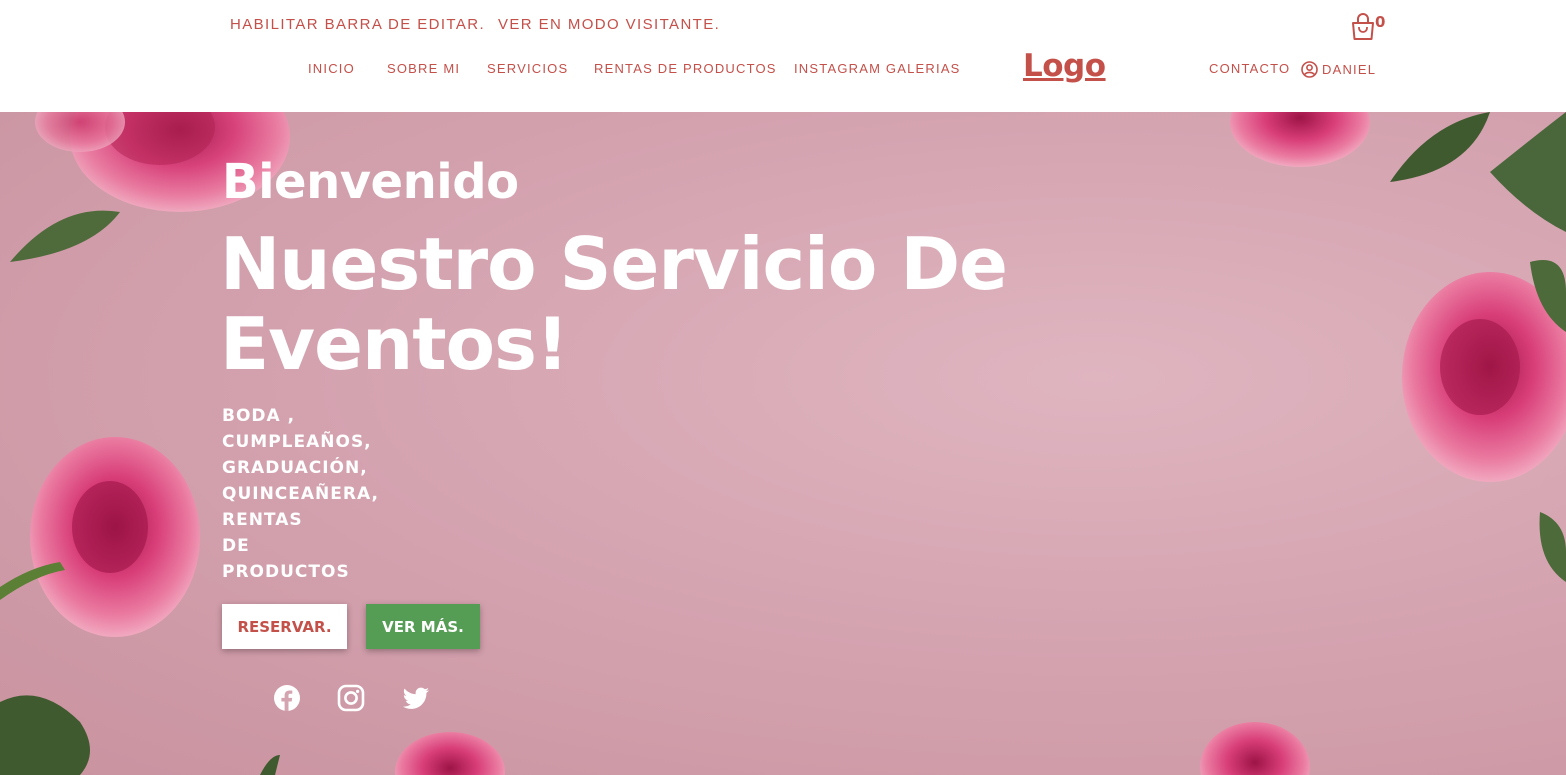 The image size is (1566, 775). Describe the element at coordinates (351, 698) in the screenshot. I see `instagram-icon` at that location.